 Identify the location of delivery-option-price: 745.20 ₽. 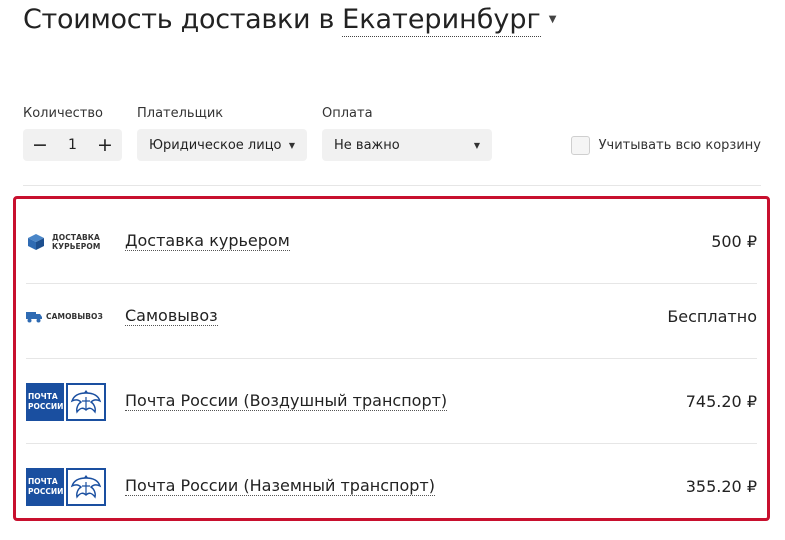
(721, 401).